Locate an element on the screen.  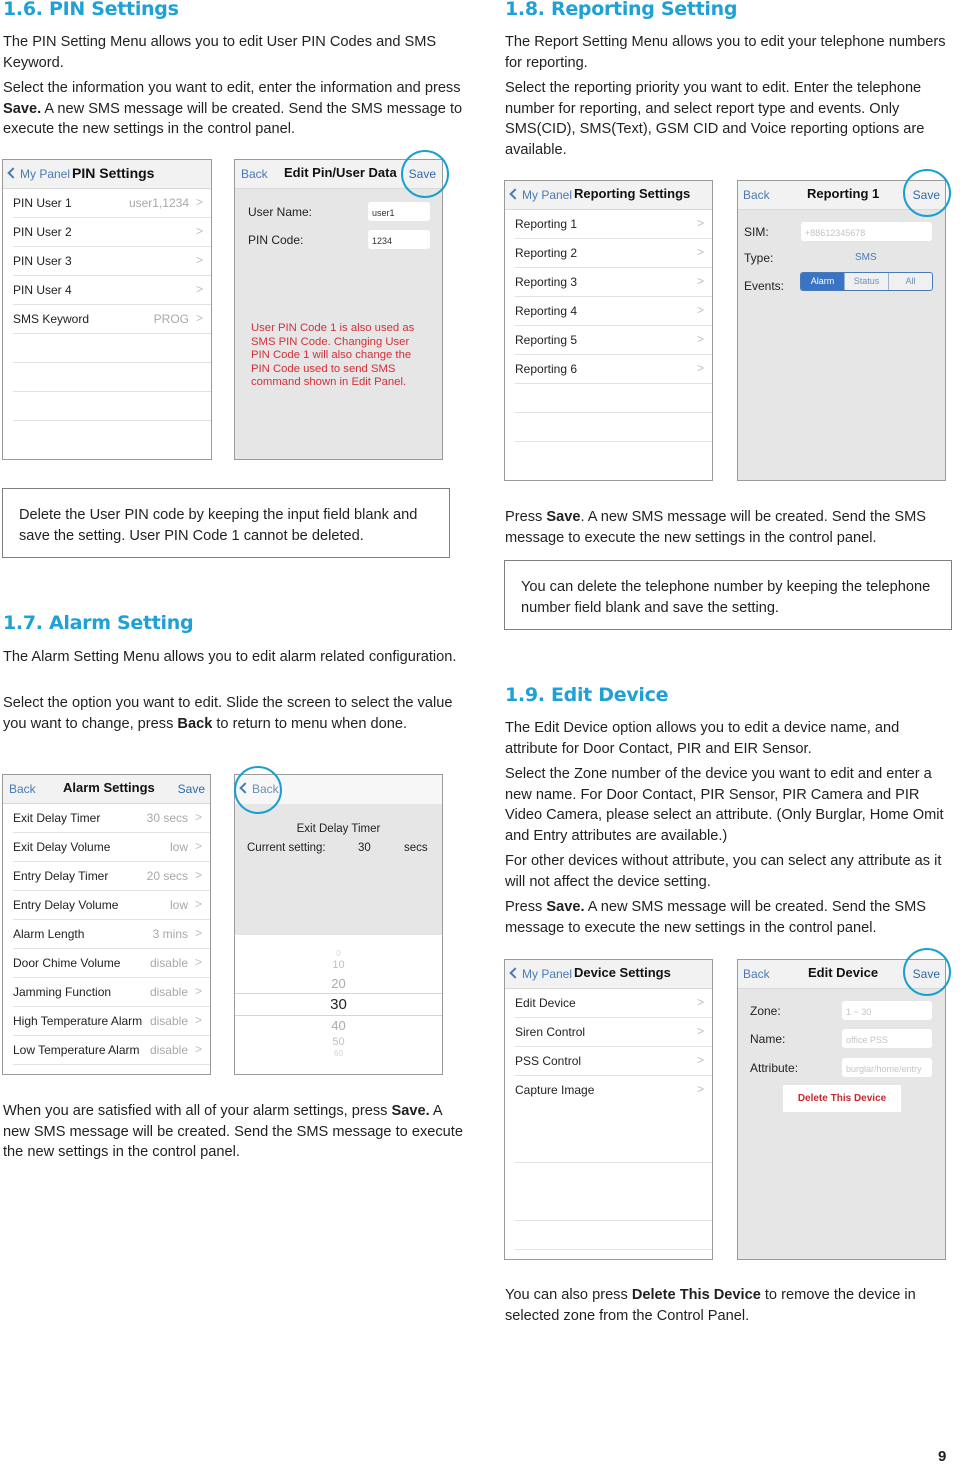
attribute-input: burglar/home/entry is located at coordinates (887, 1067).